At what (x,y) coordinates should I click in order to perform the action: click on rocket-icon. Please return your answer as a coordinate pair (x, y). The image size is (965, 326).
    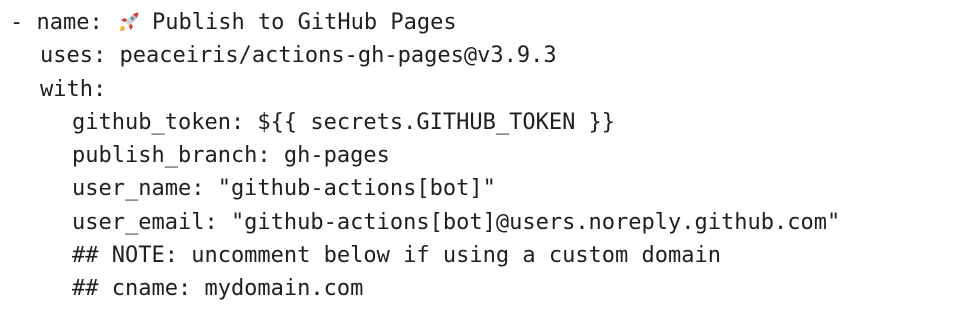
    Looking at the image, I should click on (130, 21).